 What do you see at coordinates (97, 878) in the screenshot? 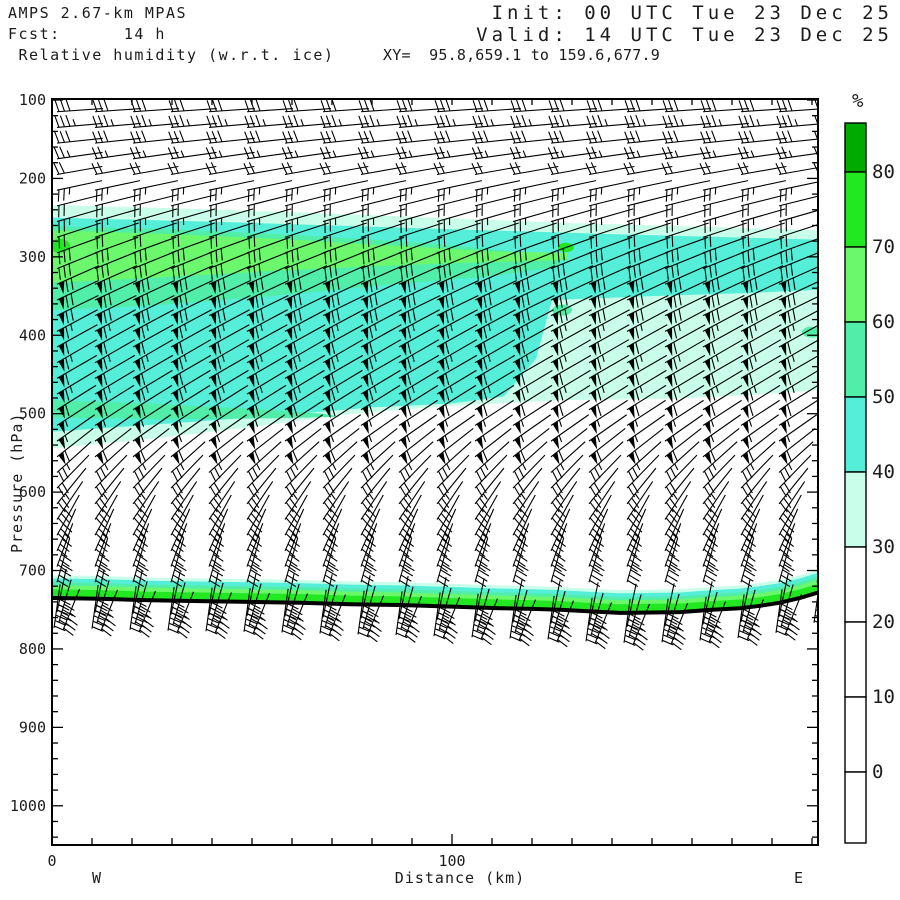
I see `west-end-label: W` at bounding box center [97, 878].